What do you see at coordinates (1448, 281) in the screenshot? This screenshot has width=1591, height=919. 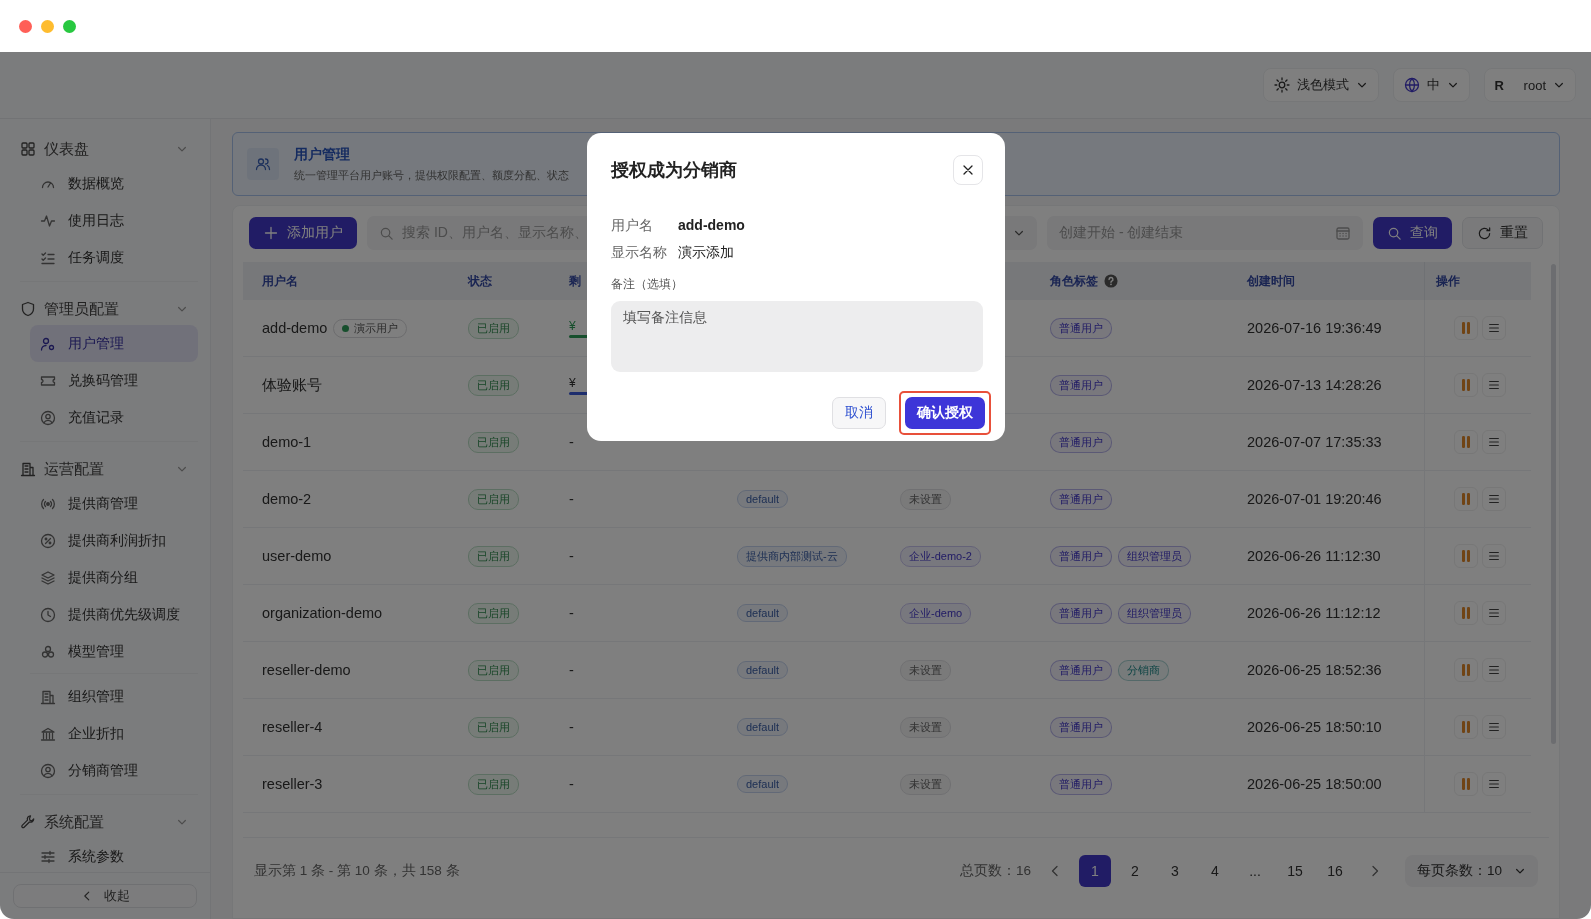 I see `column-header: 操作` at bounding box center [1448, 281].